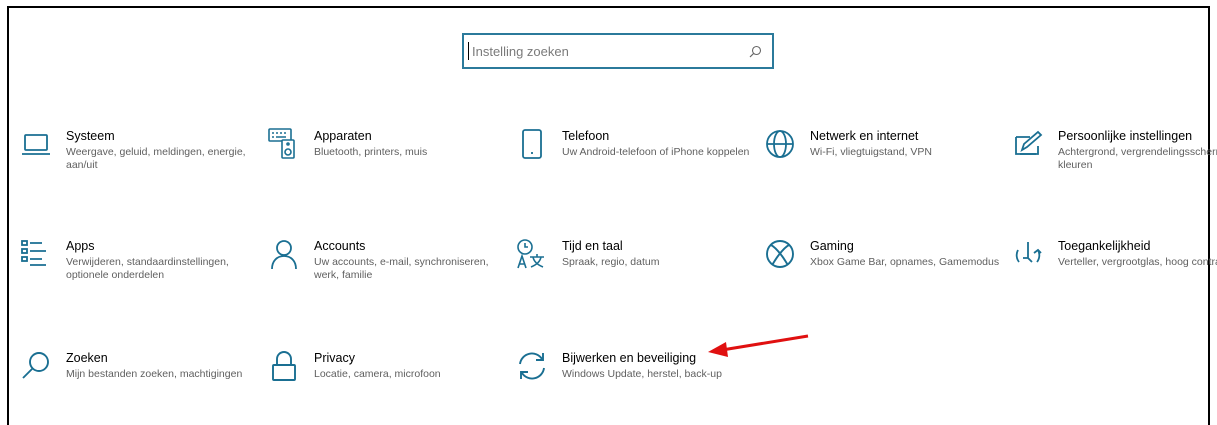  I want to click on text-caret, so click(468, 51).